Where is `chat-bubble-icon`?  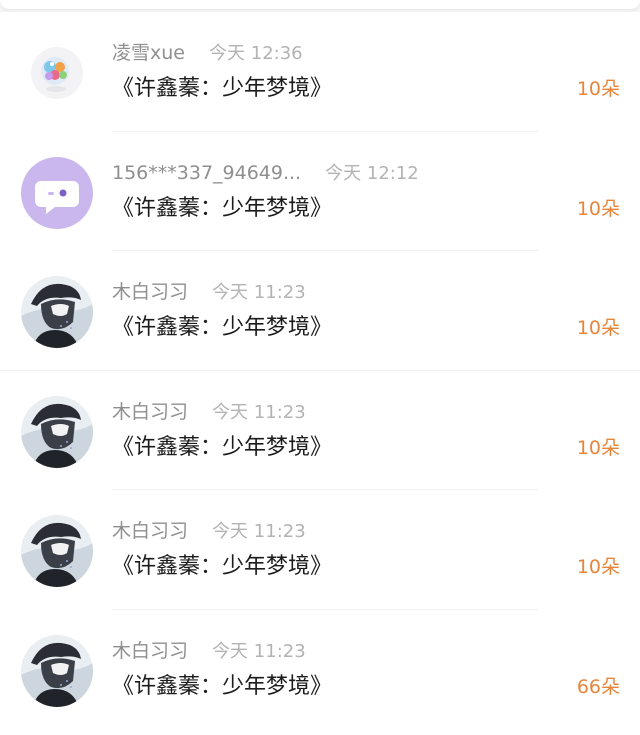 chat-bubble-icon is located at coordinates (57, 192).